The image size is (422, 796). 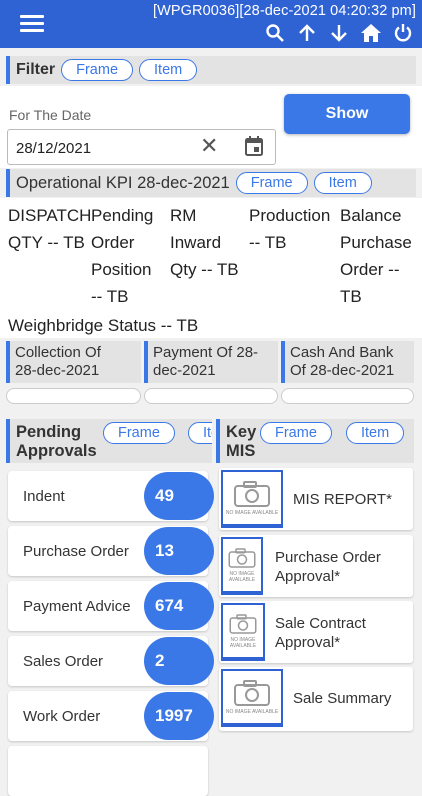 I want to click on approval-label: Indent, so click(x=44, y=496).